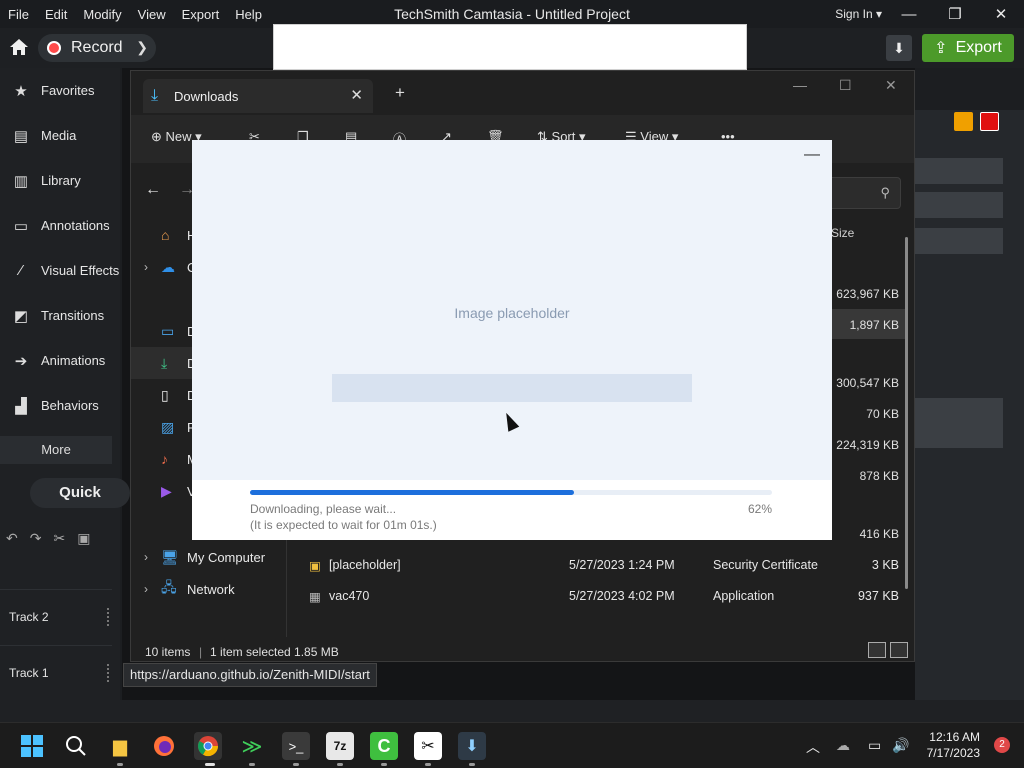 This screenshot has height=768, width=1024. Describe the element at coordinates (209, 589) in the screenshot. I see `nav-item-network: › 🖧 Network` at that location.